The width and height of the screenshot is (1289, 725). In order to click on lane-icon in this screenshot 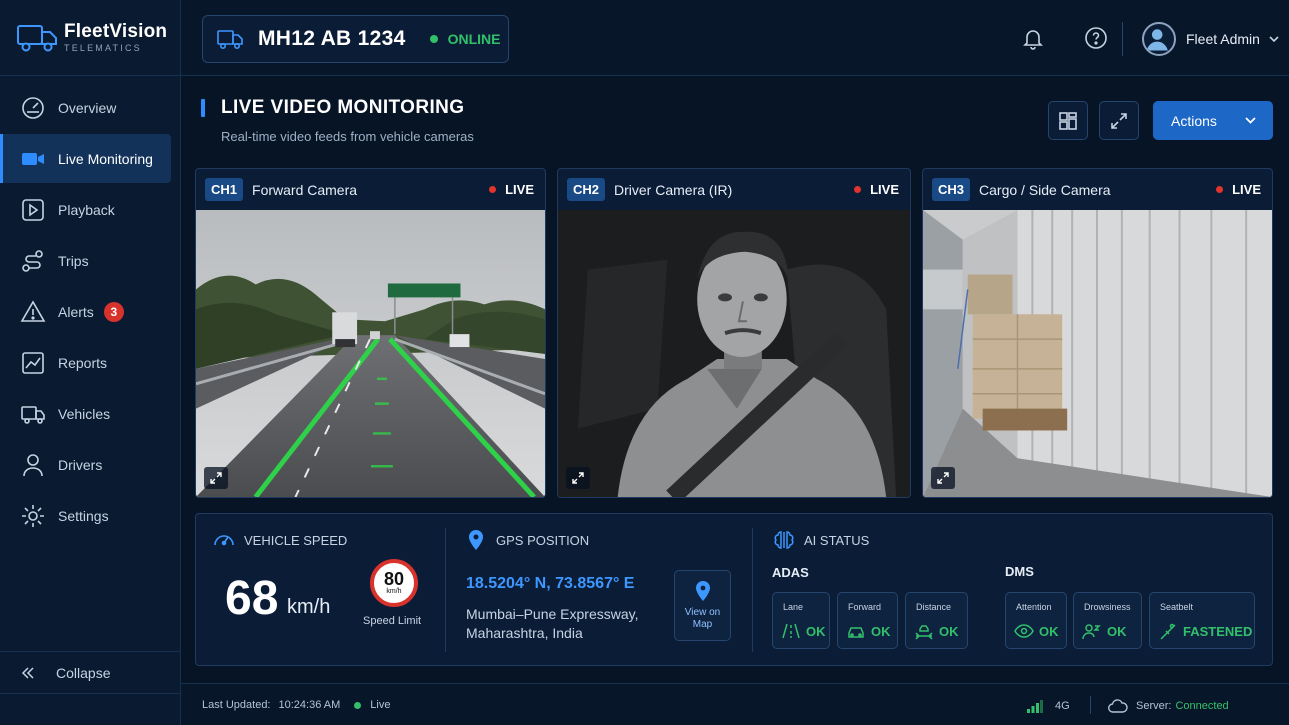, I will do `click(791, 631)`.